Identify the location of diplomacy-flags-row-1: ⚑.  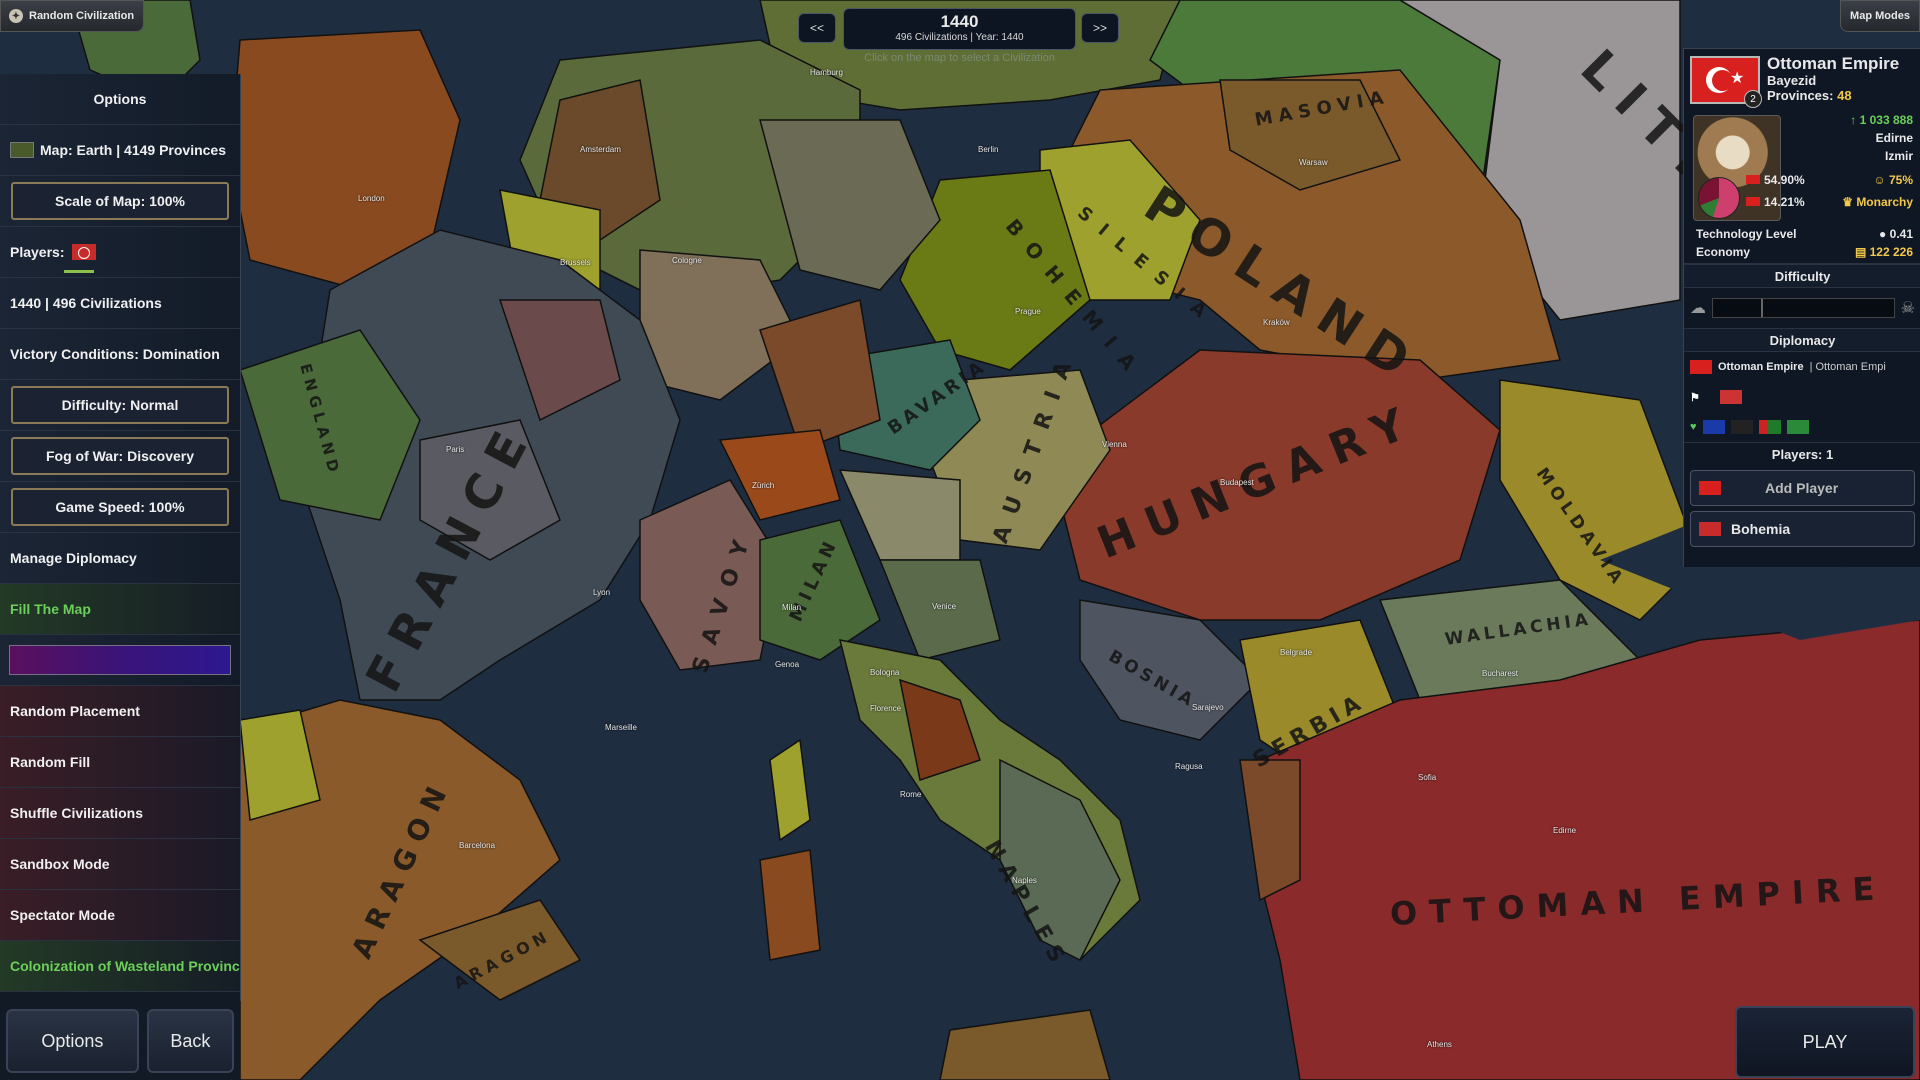
(1802, 397).